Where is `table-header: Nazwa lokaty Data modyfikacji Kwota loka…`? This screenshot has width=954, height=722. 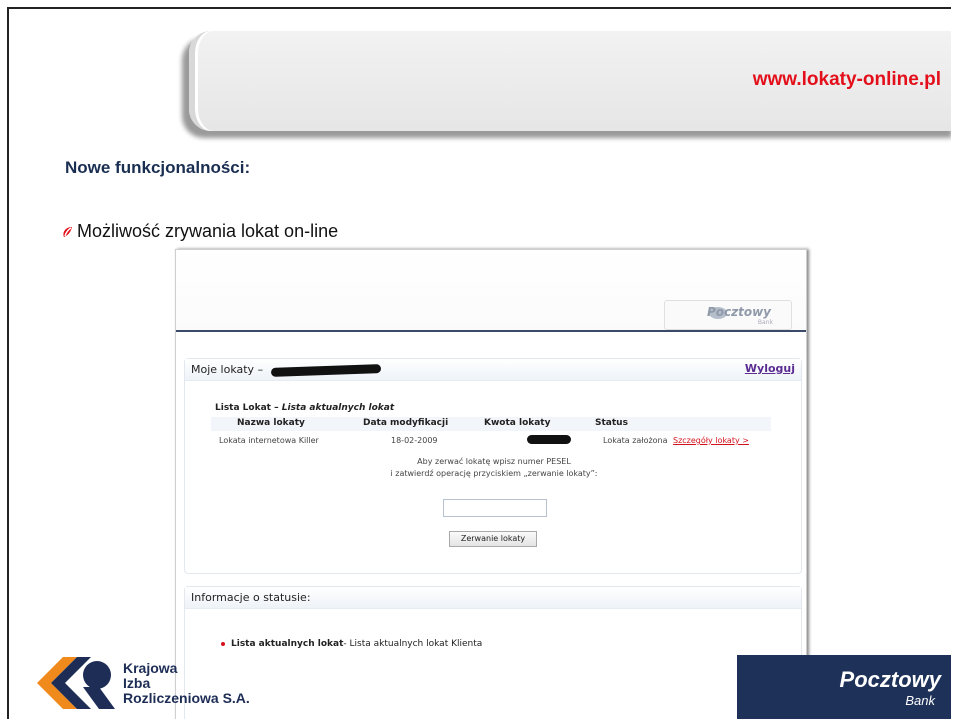
table-header: Nazwa lokaty Data modyfikacji Kwota loka… is located at coordinates (491, 424).